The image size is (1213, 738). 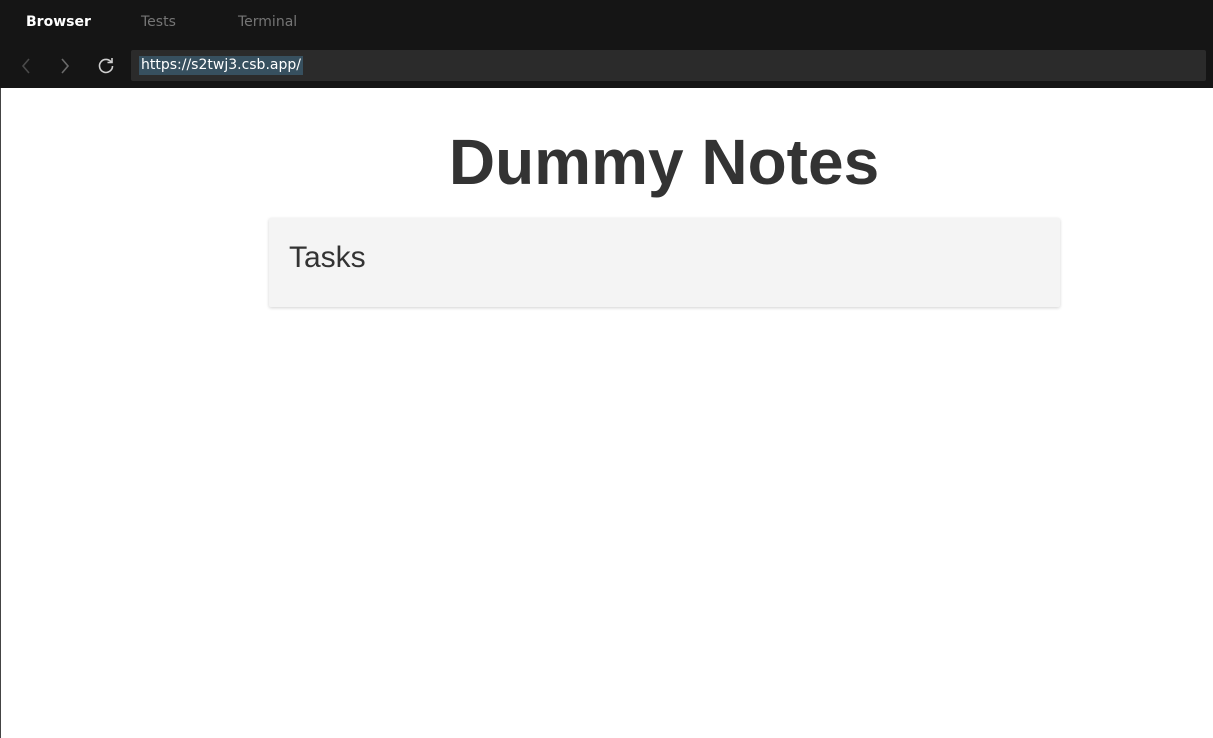 I want to click on url-text: https://s2twj3.csb.app/, so click(x=221, y=65).